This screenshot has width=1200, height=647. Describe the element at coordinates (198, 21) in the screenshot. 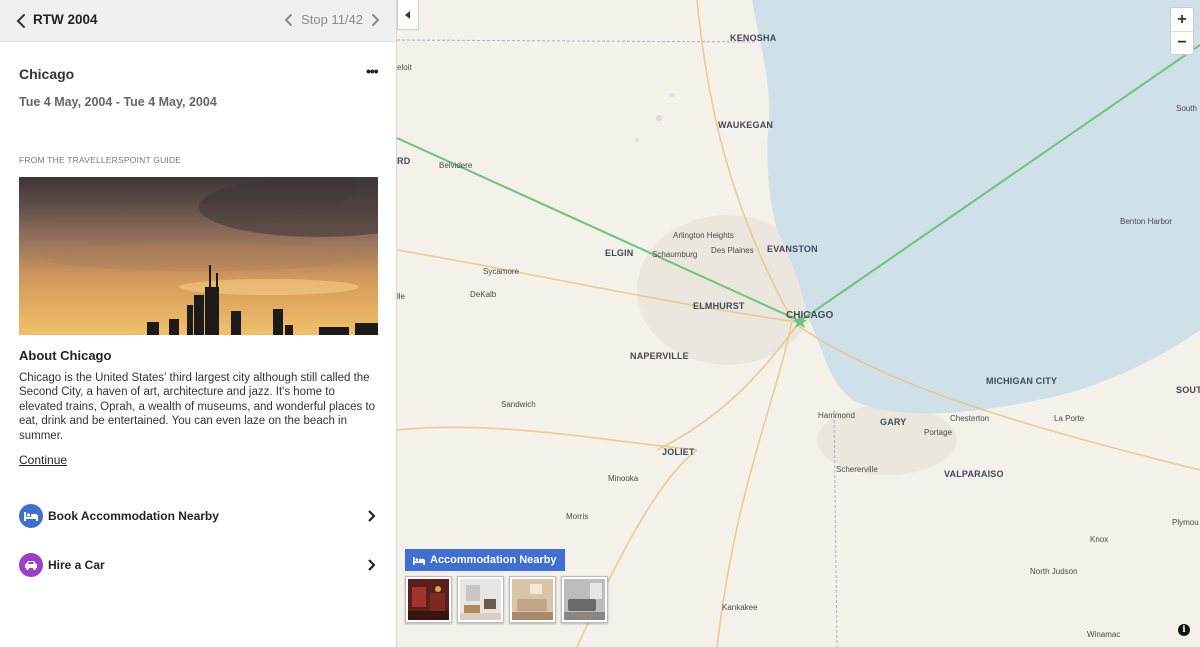

I see `sidebar-header: RTW 2004 Stop 11/42` at that location.